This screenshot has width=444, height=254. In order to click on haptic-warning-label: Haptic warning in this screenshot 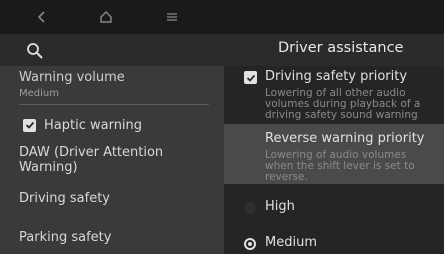, I will do `click(93, 125)`.